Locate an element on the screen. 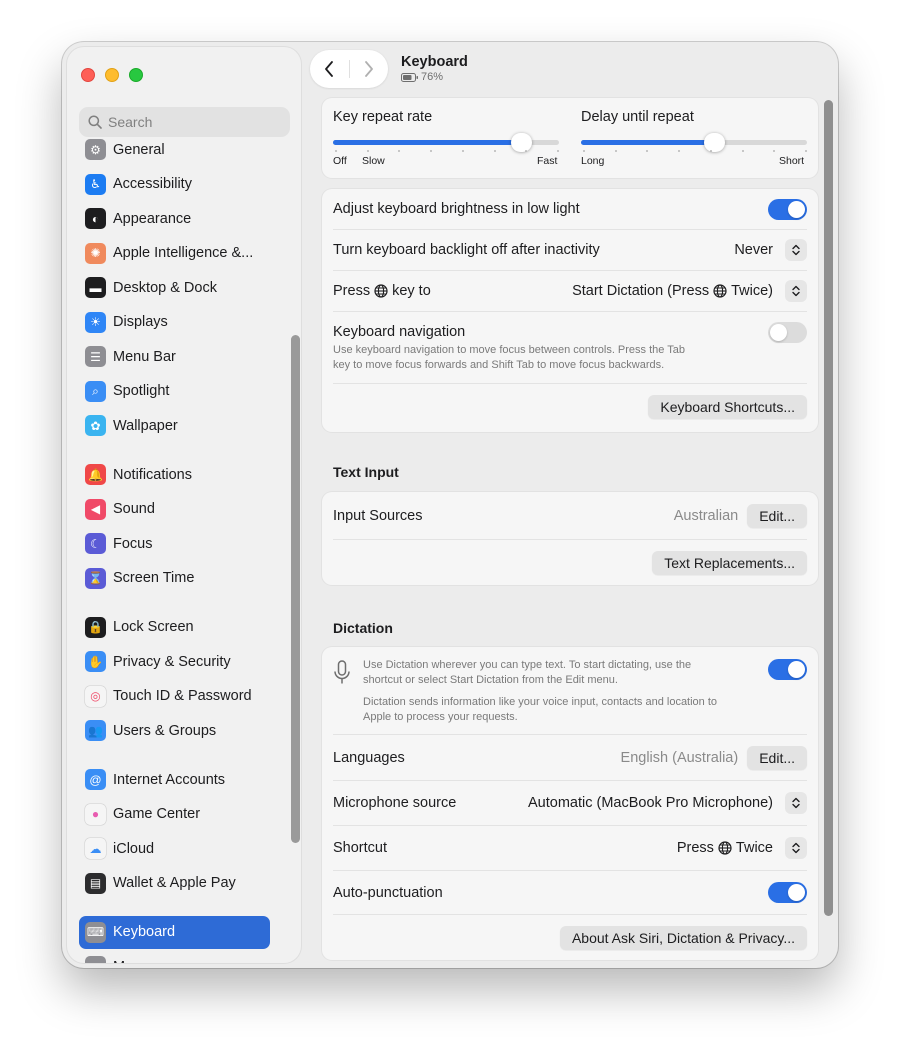  delay-short-cap: Short is located at coordinates (792, 161).